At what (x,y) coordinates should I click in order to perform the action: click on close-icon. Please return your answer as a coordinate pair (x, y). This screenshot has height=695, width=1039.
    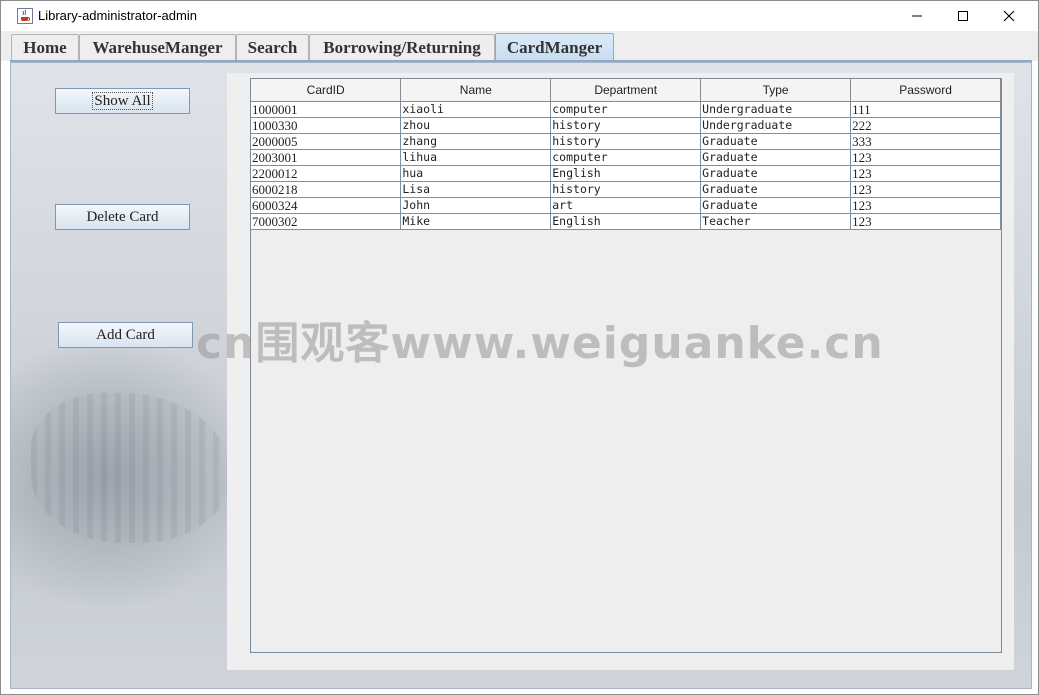
    Looking at the image, I should click on (1009, 16).